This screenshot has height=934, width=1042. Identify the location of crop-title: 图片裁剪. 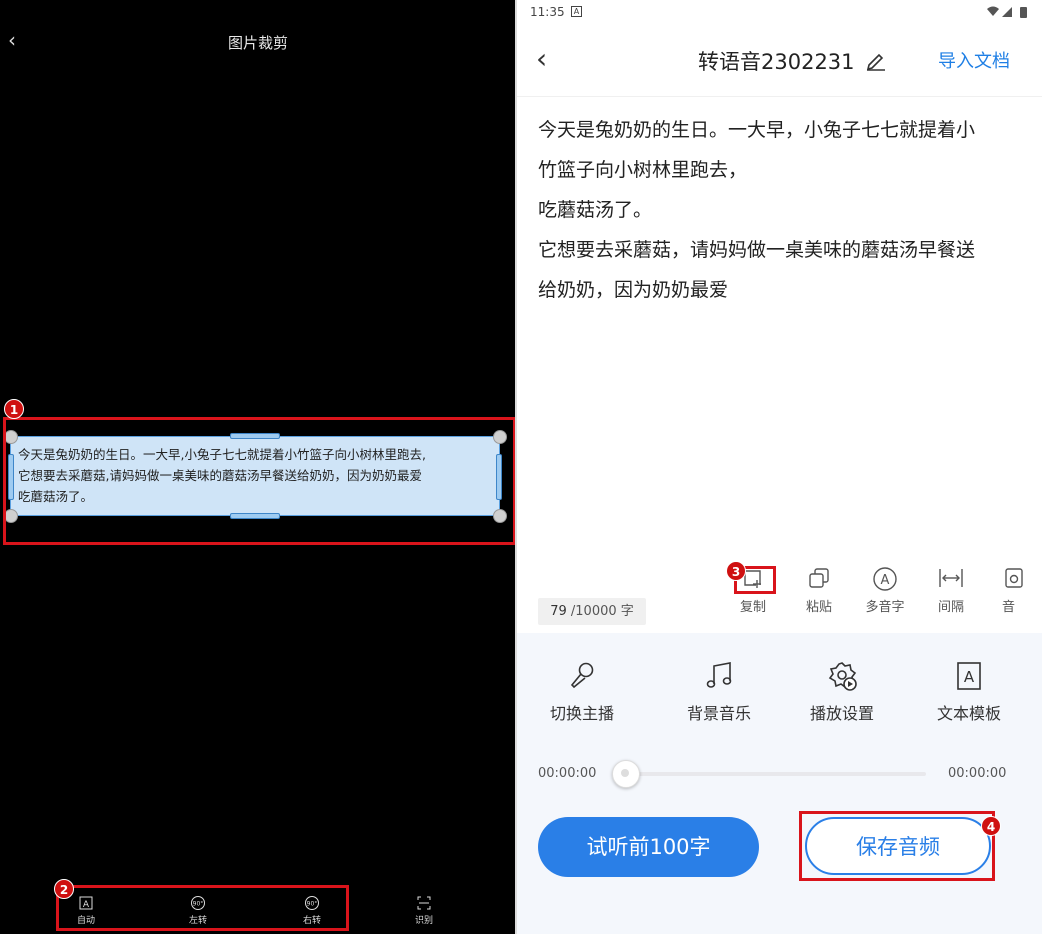
(257, 43).